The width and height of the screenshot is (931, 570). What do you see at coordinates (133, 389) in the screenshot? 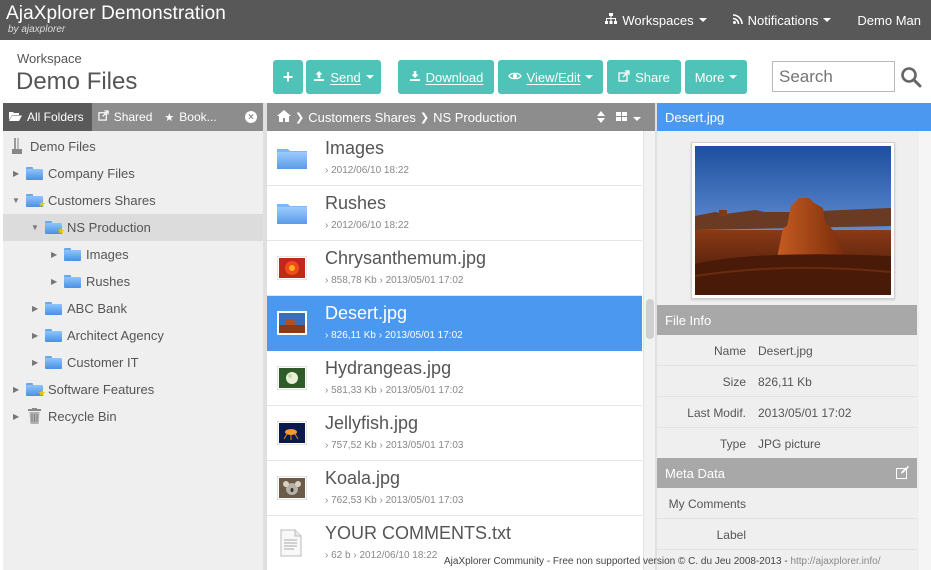
I see `tree-item-software-features: ▶ ★ Software Features` at bounding box center [133, 389].